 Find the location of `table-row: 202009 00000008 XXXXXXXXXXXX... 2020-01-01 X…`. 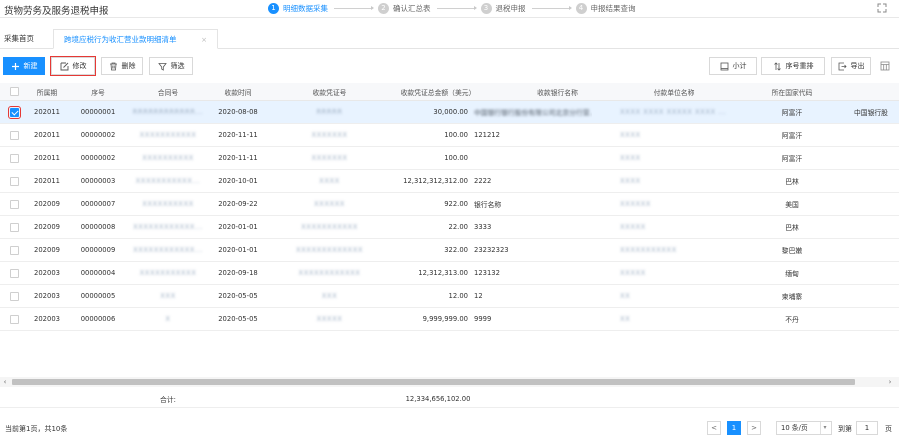

table-row: 202009 00000008 XXXXXXXXXXXX... 2020-01-01 X… is located at coordinates (449, 227).